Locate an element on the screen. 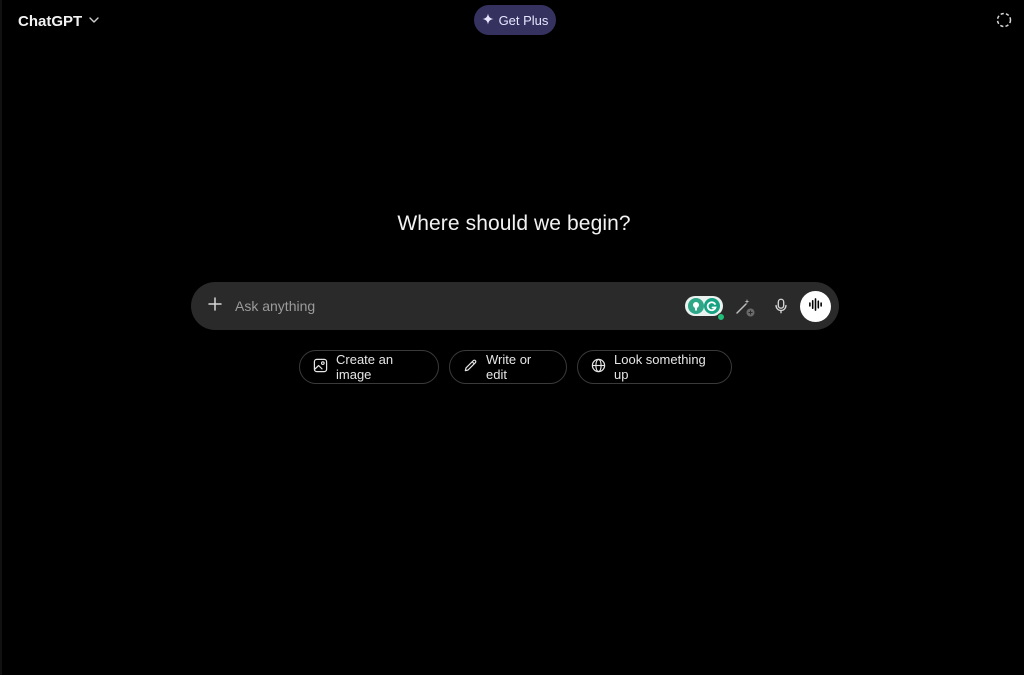  suggestion-label: Write or edit is located at coordinates (509, 367).